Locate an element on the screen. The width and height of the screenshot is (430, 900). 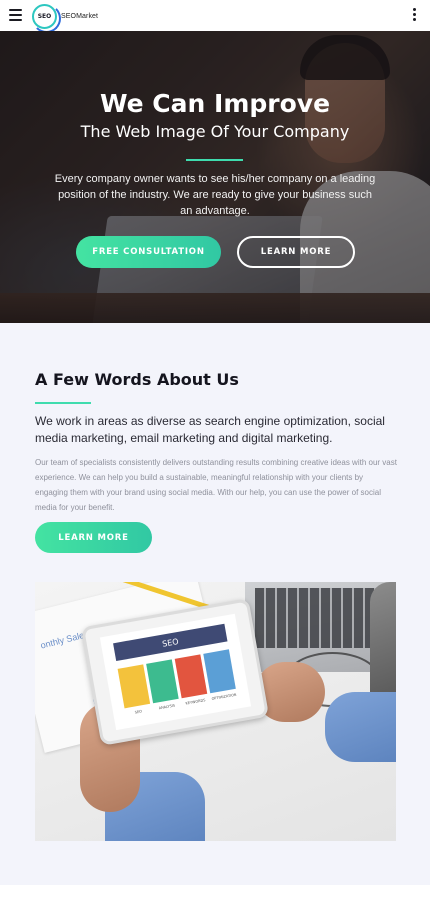
free-consultation-button: FREE CONSULTATION is located at coordinates (148, 252).